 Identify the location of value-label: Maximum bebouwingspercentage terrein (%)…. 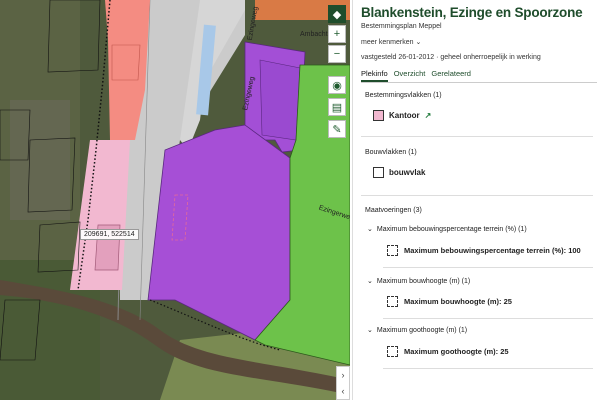
(492, 250).